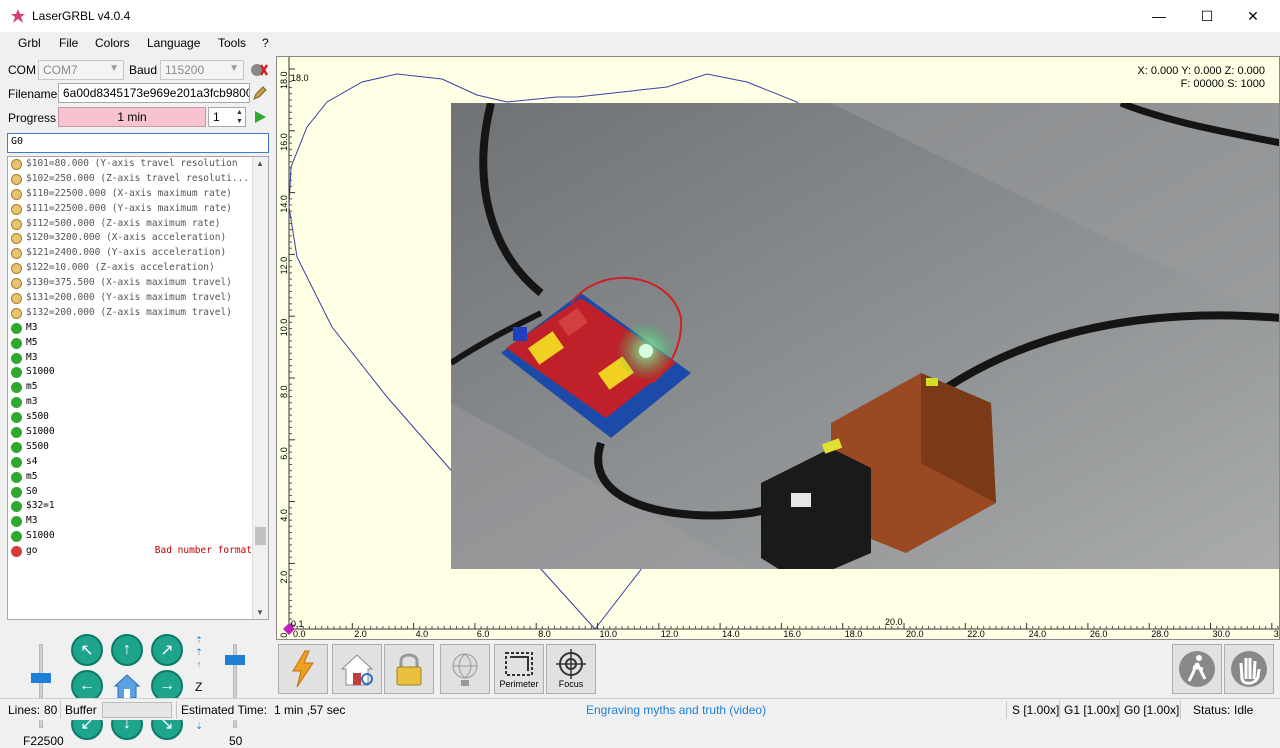  Describe the element at coordinates (129, 298) in the screenshot. I see `console-text: $131=200.000 (Y-axis maximum travel)` at that location.